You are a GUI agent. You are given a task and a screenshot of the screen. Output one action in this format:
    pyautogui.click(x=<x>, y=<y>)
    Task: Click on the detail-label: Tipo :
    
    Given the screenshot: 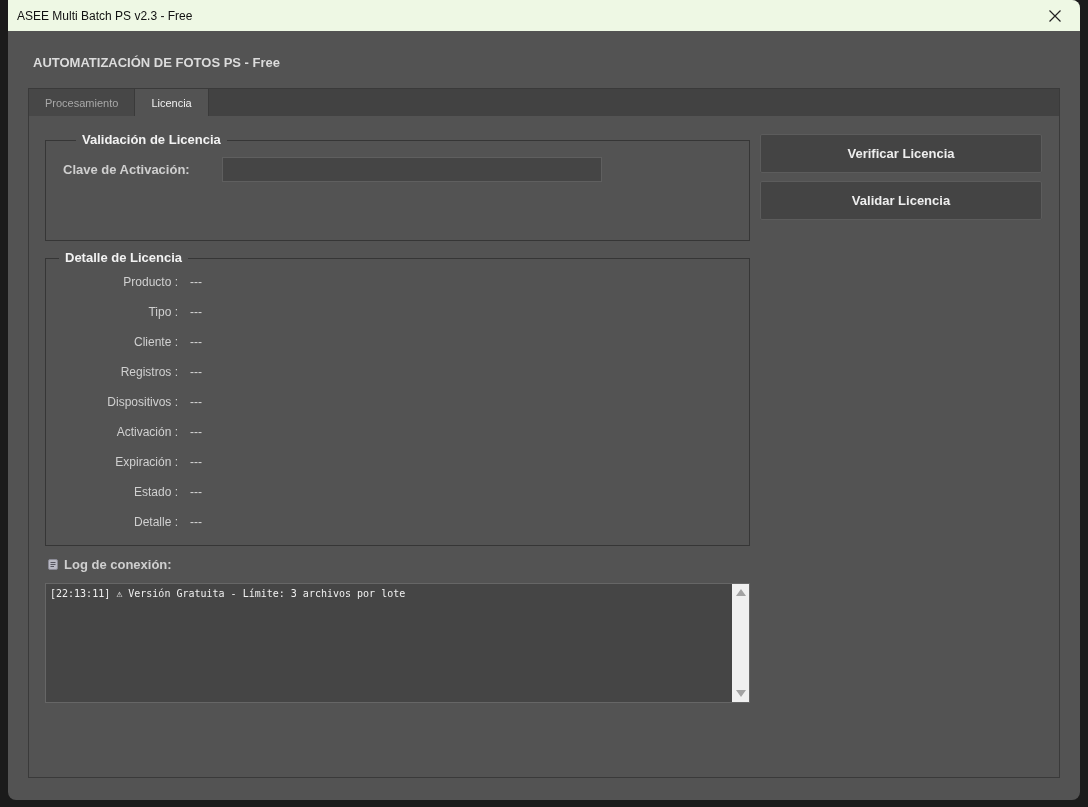 What is the action you would take?
    pyautogui.click(x=162, y=312)
    